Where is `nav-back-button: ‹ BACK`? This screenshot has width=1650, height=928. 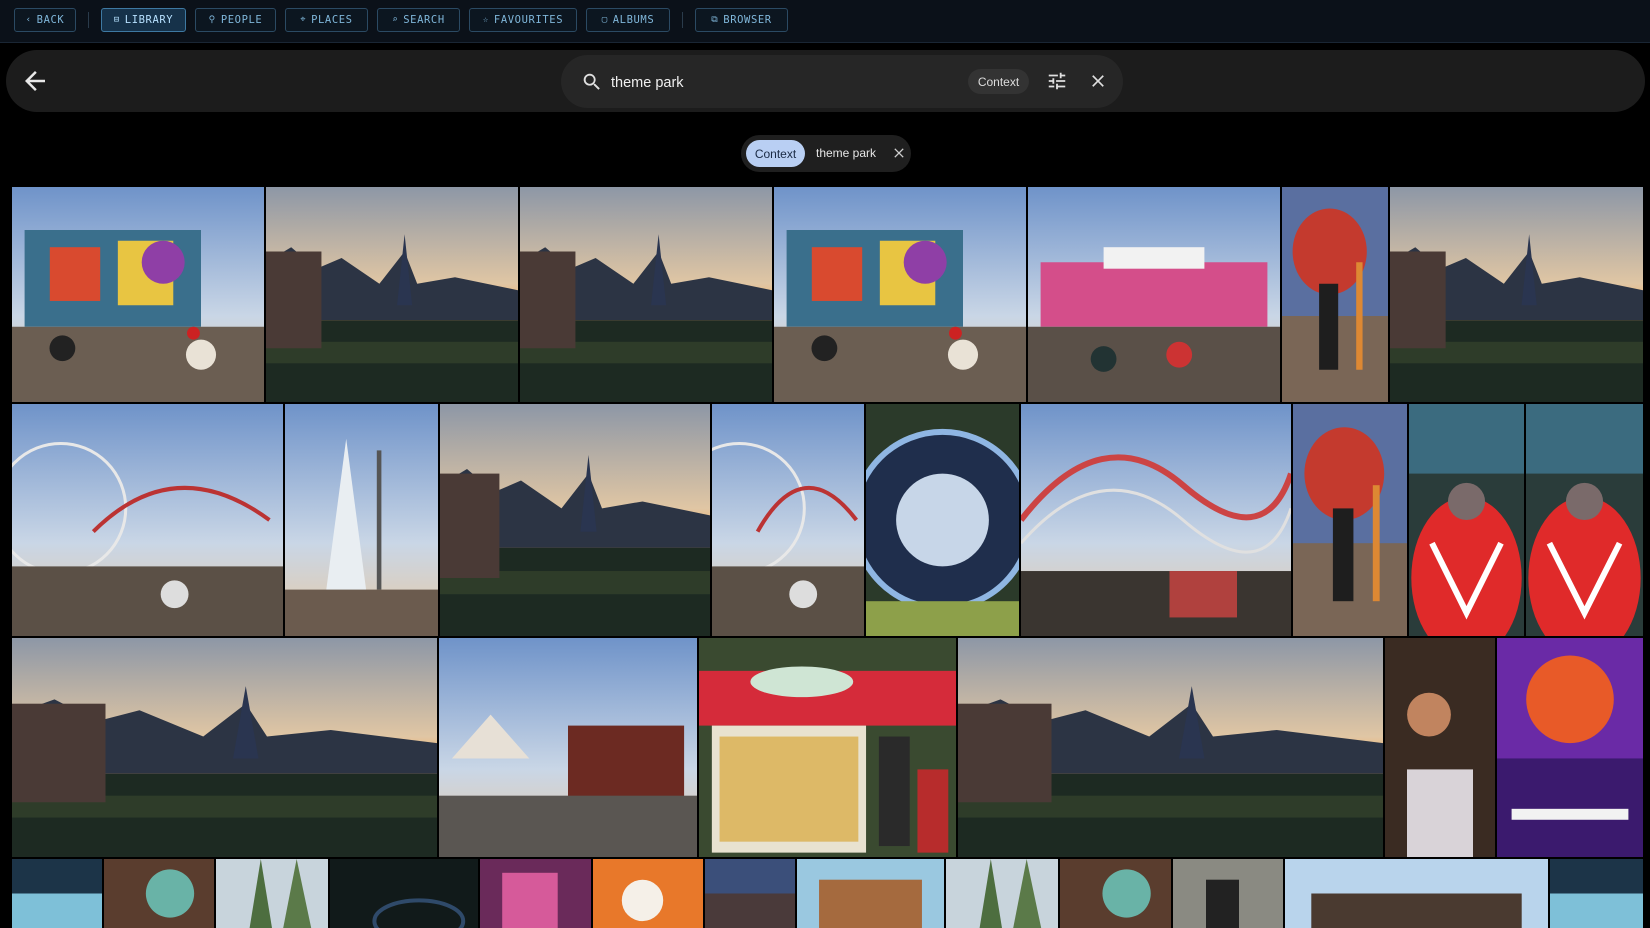 nav-back-button: ‹ BACK is located at coordinates (45, 20).